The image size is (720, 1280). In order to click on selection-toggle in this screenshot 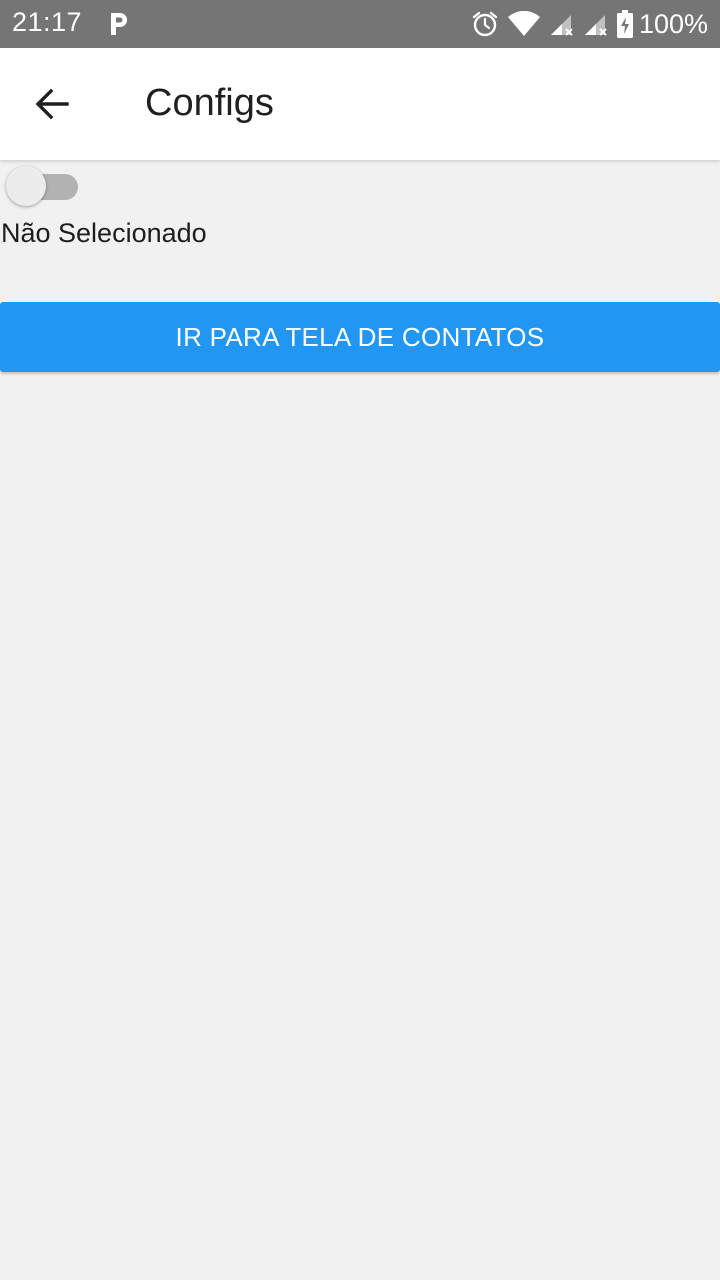, I will do `click(42, 187)`.